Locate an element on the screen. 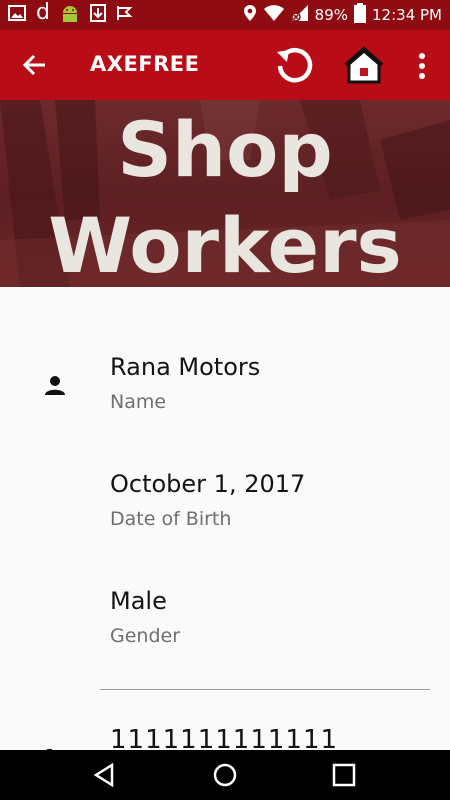  back-button is located at coordinates (35, 65).